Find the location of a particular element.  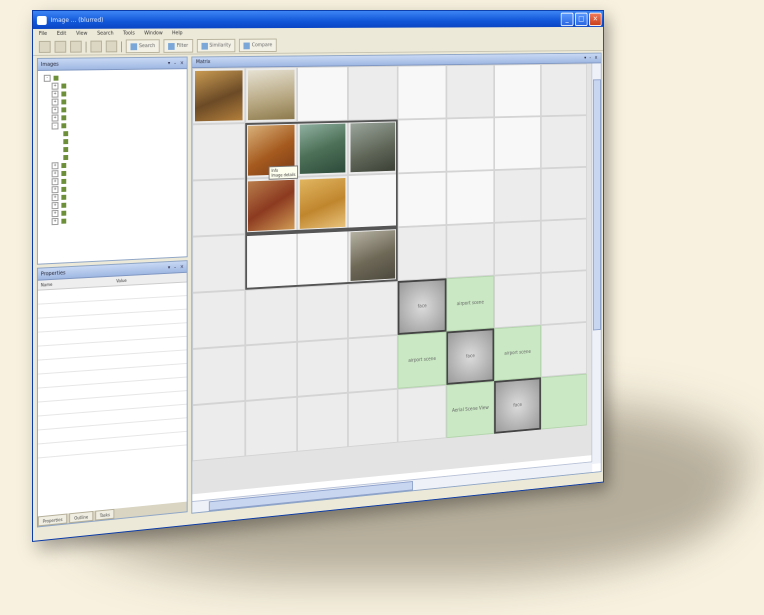

forward-button is located at coordinates (111, 46).